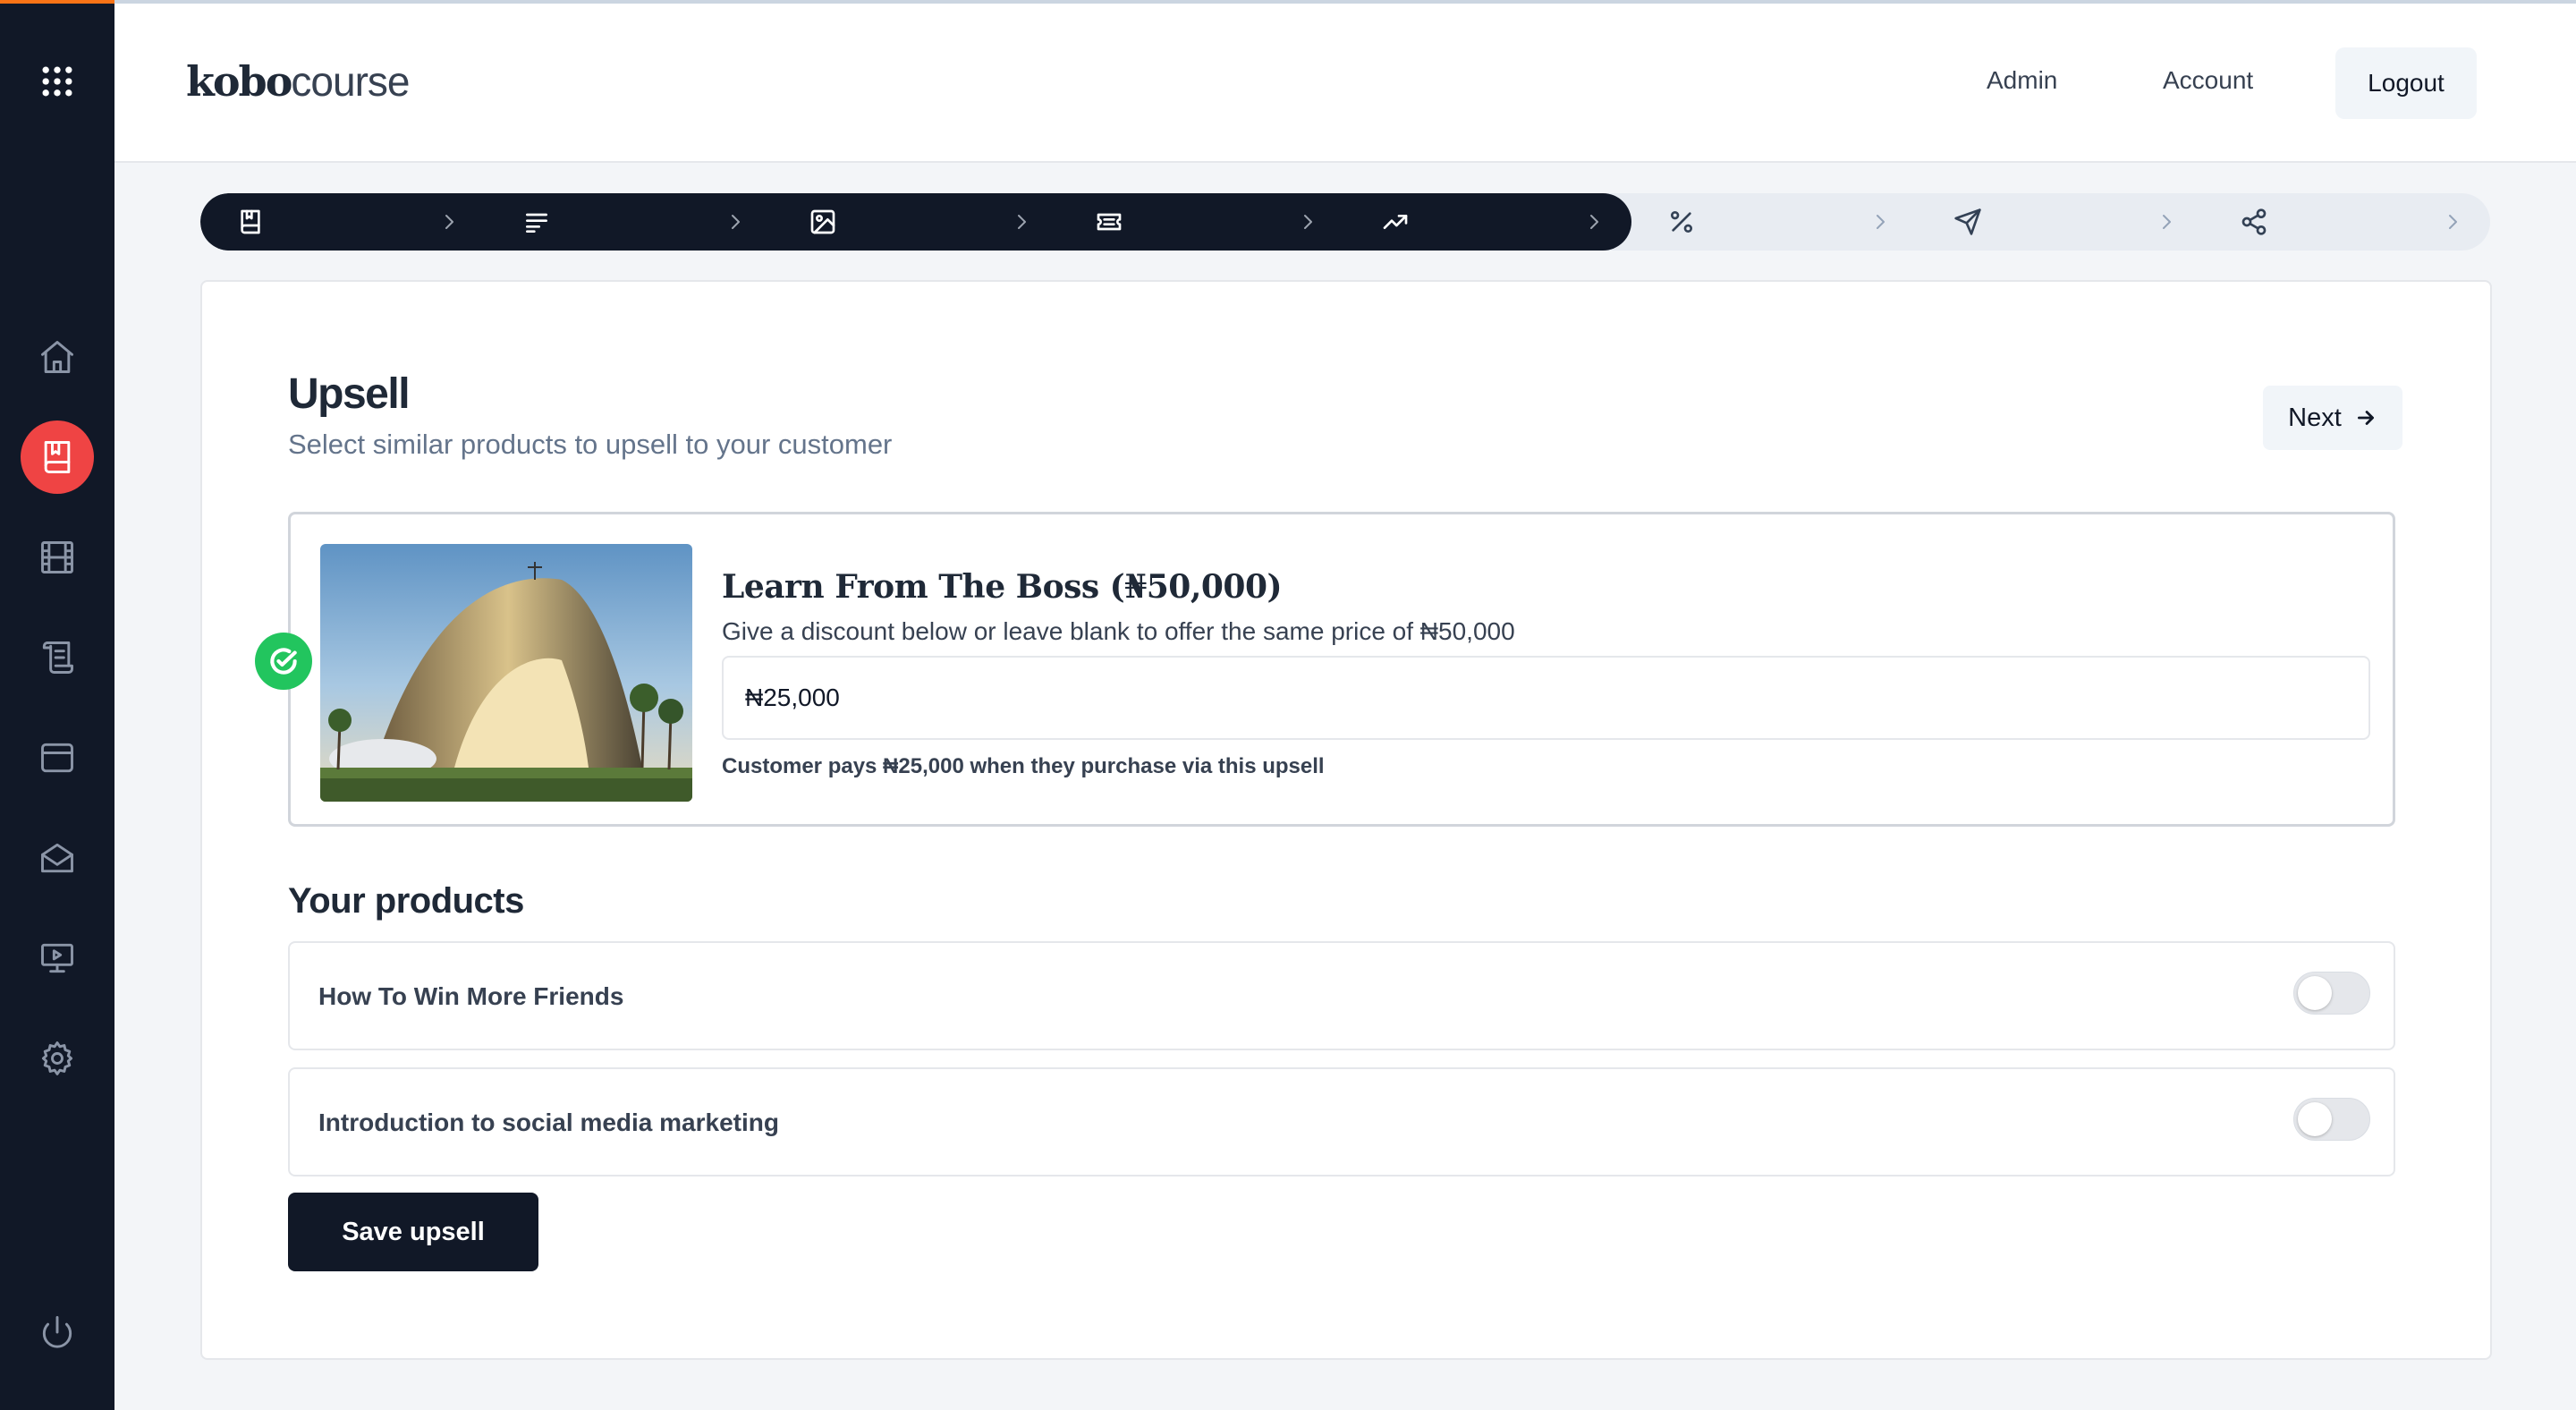 This screenshot has width=2576, height=1410. What do you see at coordinates (2315, 418) in the screenshot?
I see `next-button-label: Next` at bounding box center [2315, 418].